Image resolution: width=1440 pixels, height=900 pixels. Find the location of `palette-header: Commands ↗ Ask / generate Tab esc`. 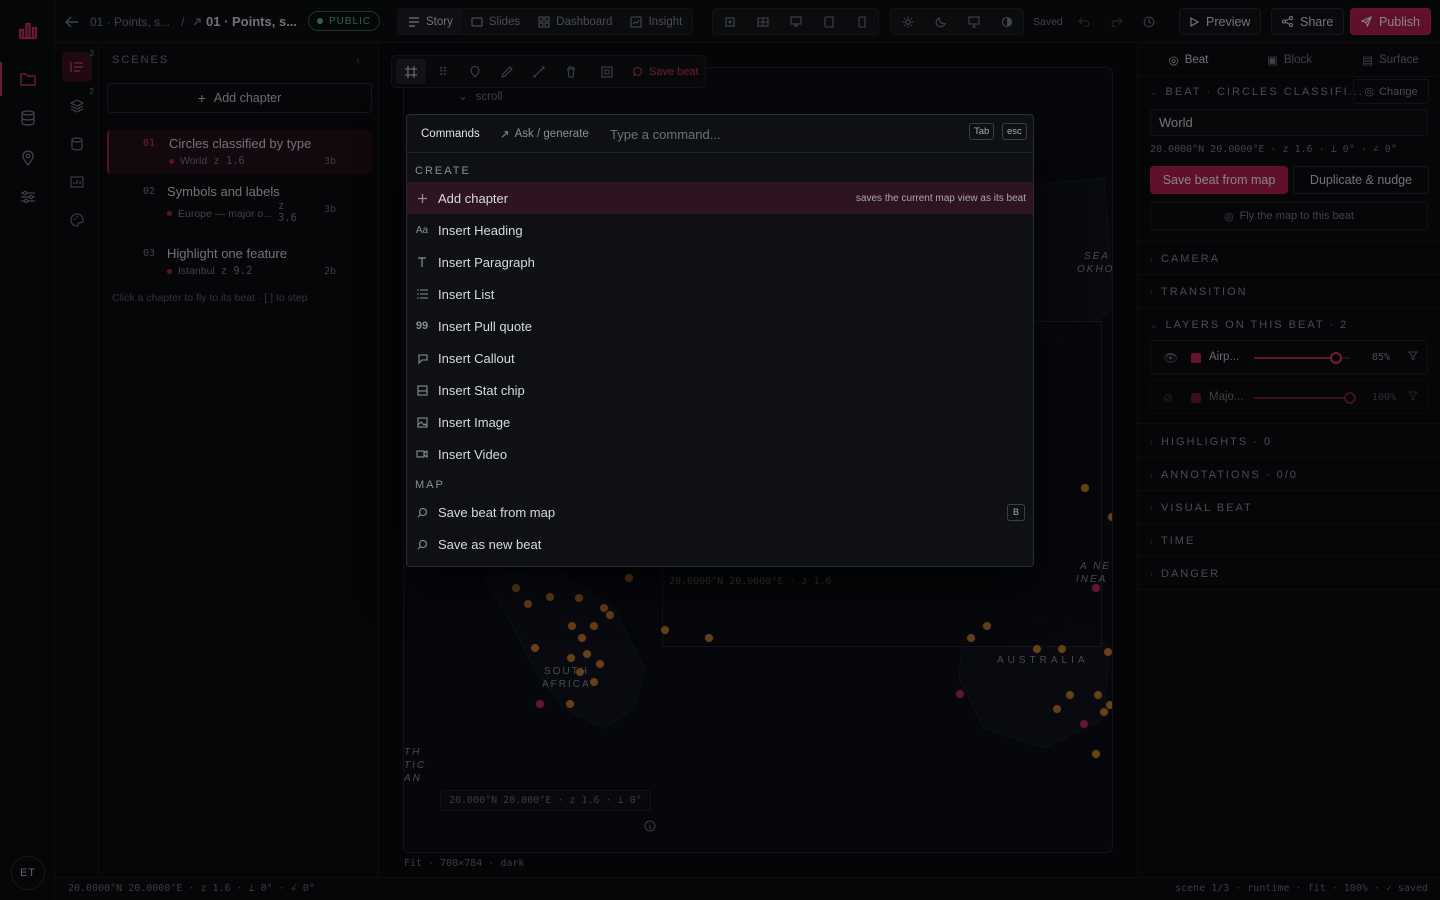

palette-header: Commands ↗ Ask / generate Tab esc is located at coordinates (720, 134).